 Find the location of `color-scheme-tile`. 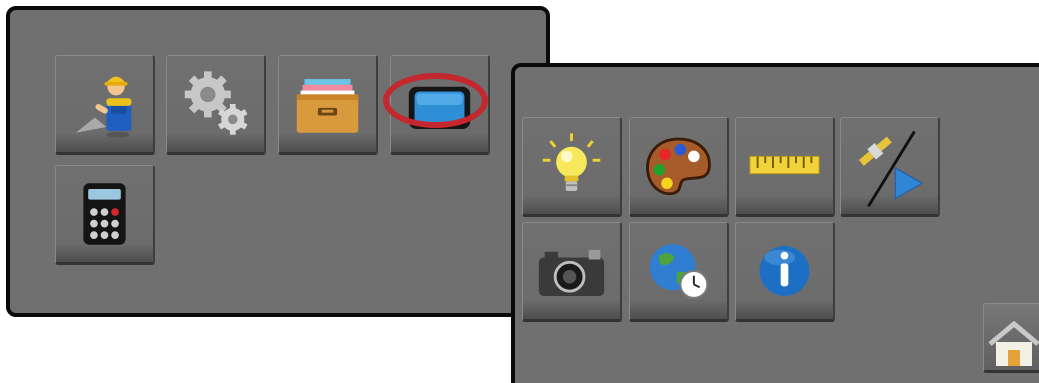

color-scheme-tile is located at coordinates (679, 167).